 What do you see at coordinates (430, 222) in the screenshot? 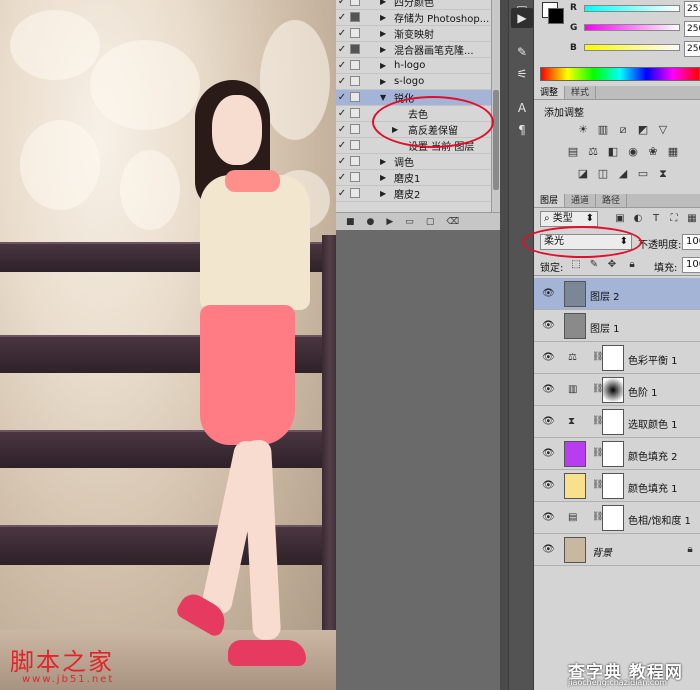
I see `new-action-icon: ▢` at bounding box center [430, 222].